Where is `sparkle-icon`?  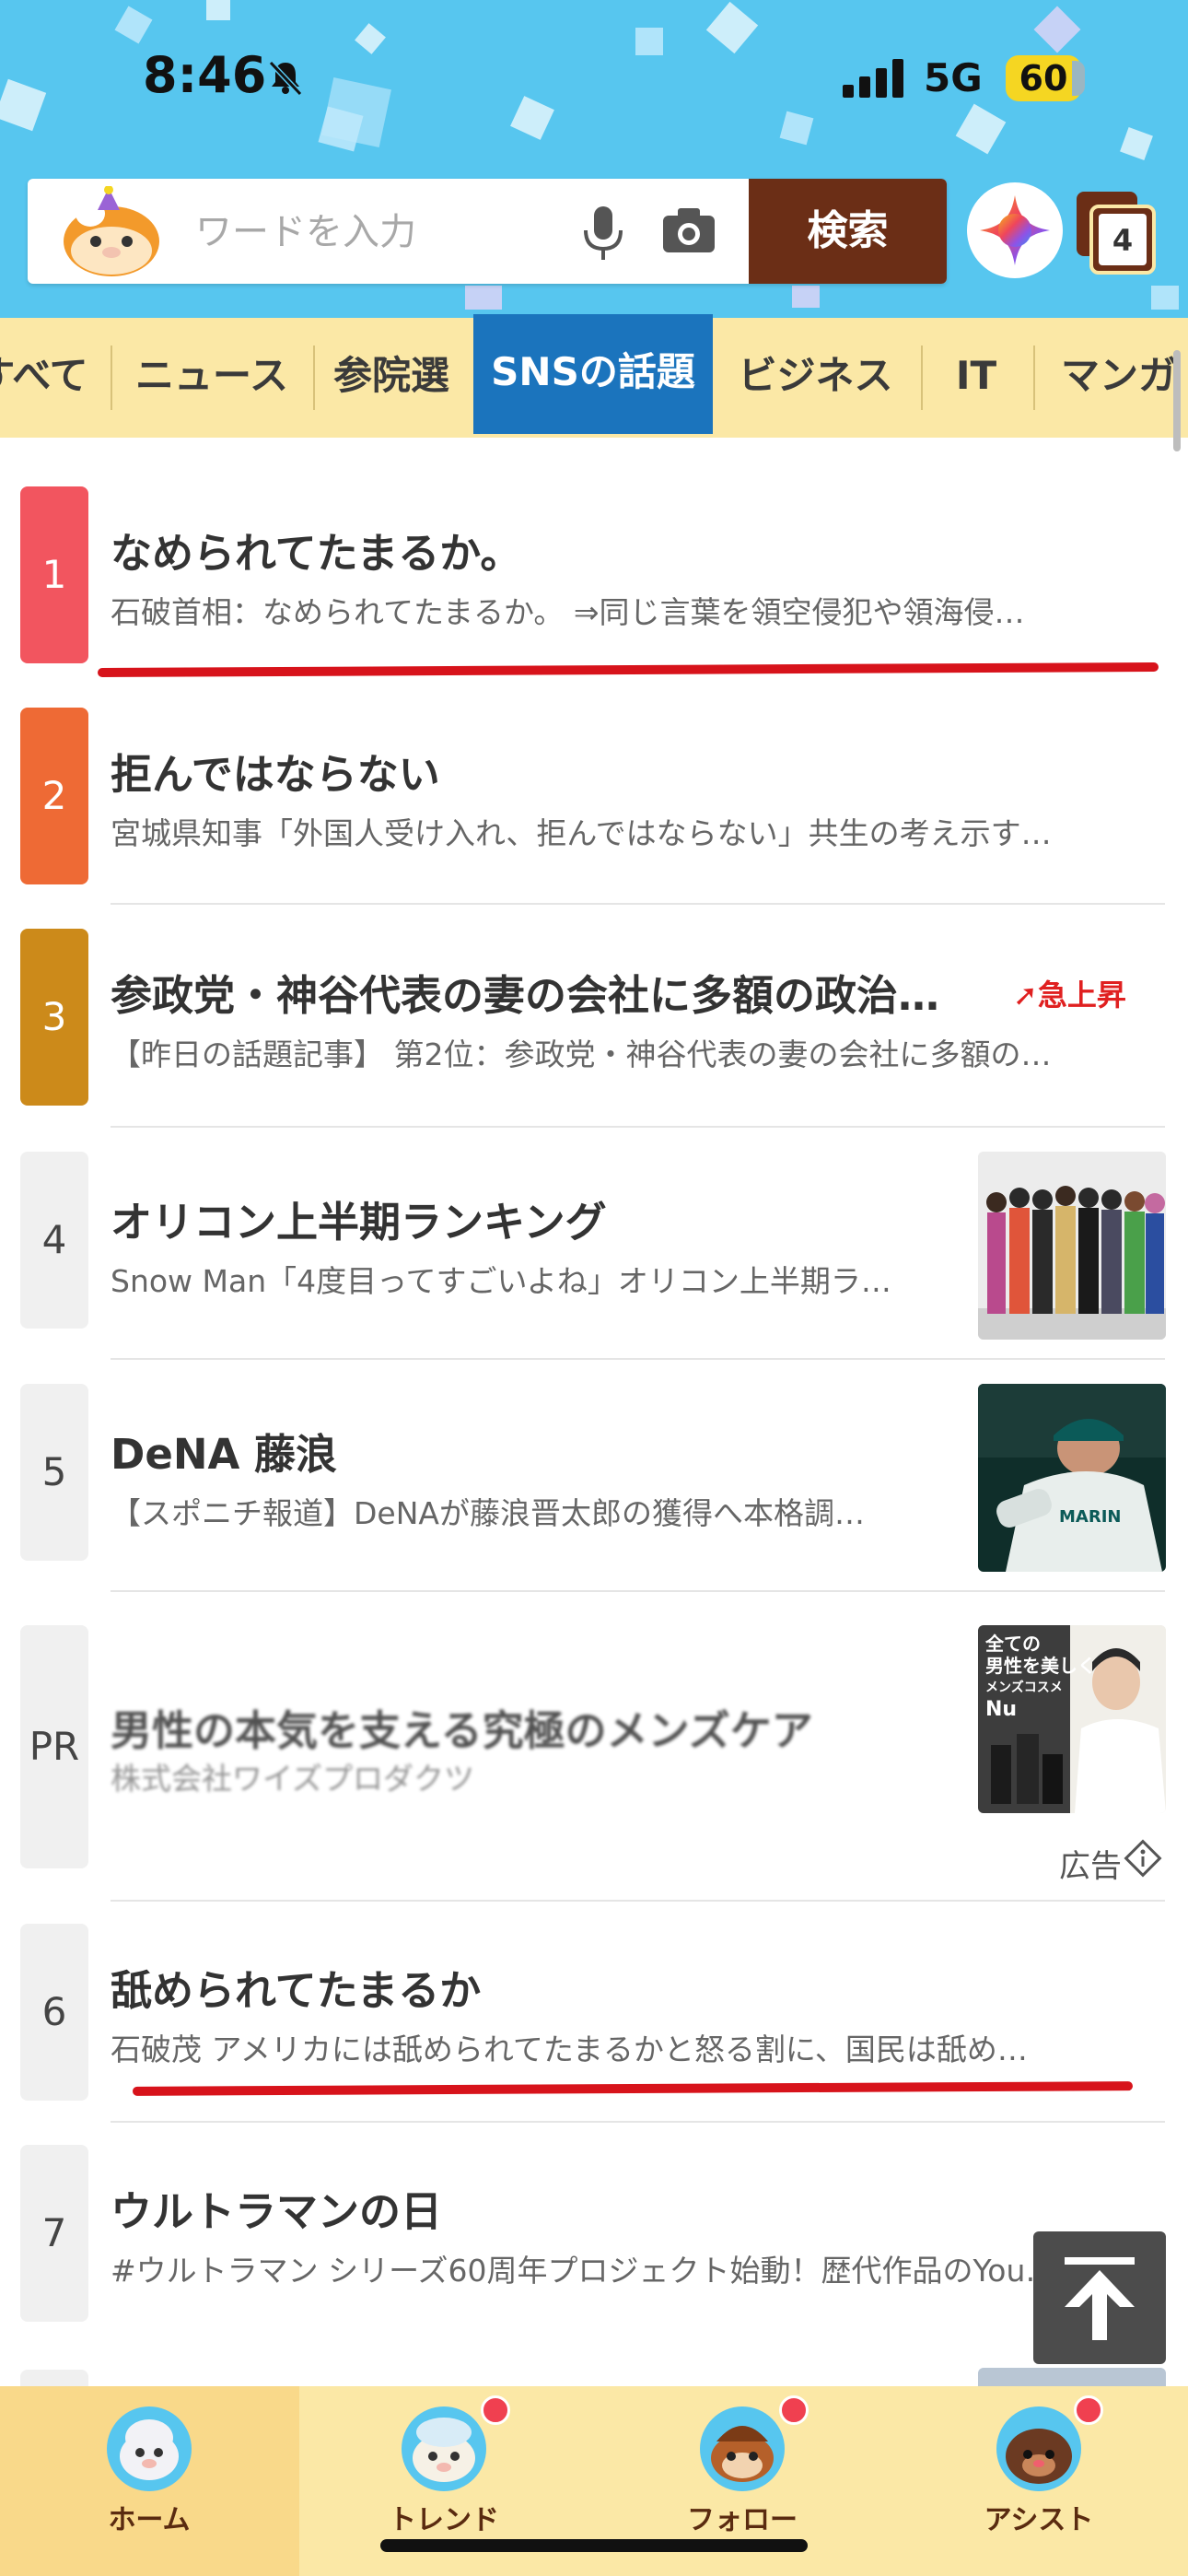 sparkle-icon is located at coordinates (1015, 230).